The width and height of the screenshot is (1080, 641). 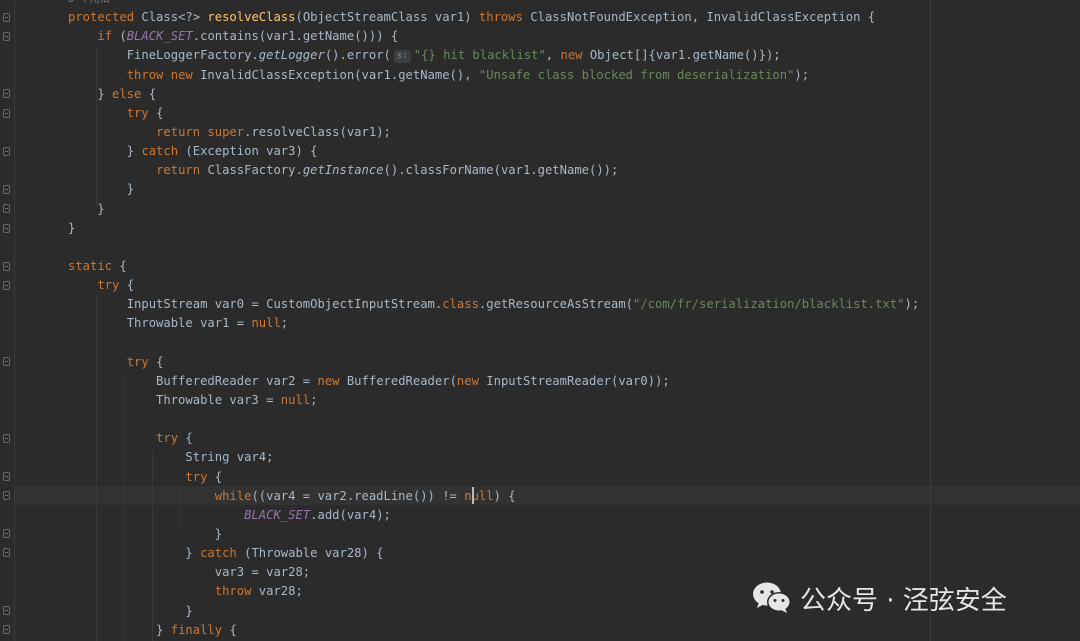 I want to click on code-token: resolveClass, so click(x=251, y=17).